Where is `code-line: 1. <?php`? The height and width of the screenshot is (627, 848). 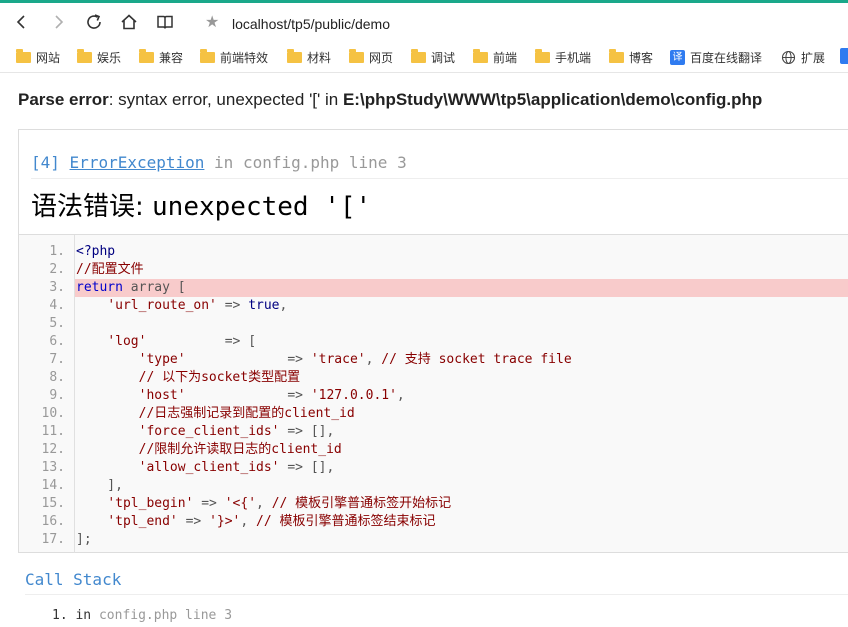 code-line: 1. <?php is located at coordinates (433, 252).